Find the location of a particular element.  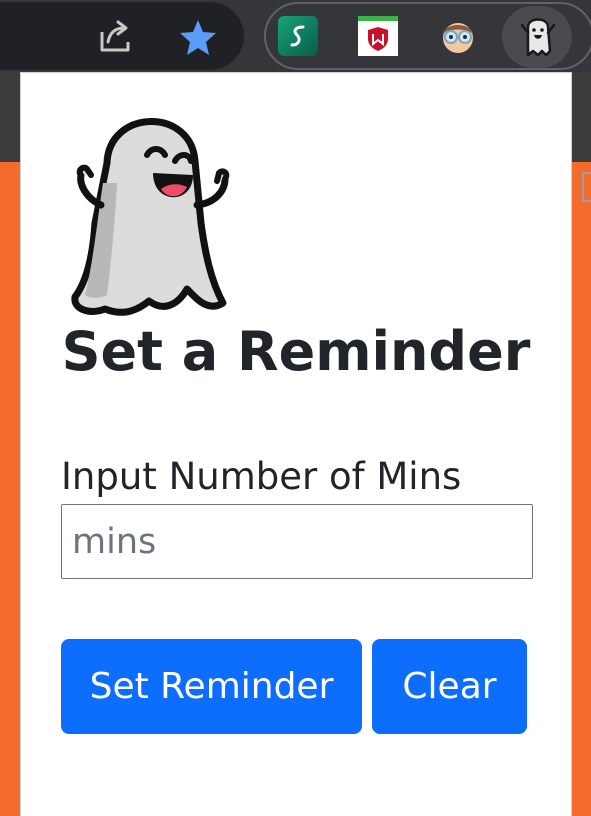

mins-input is located at coordinates (297, 541).